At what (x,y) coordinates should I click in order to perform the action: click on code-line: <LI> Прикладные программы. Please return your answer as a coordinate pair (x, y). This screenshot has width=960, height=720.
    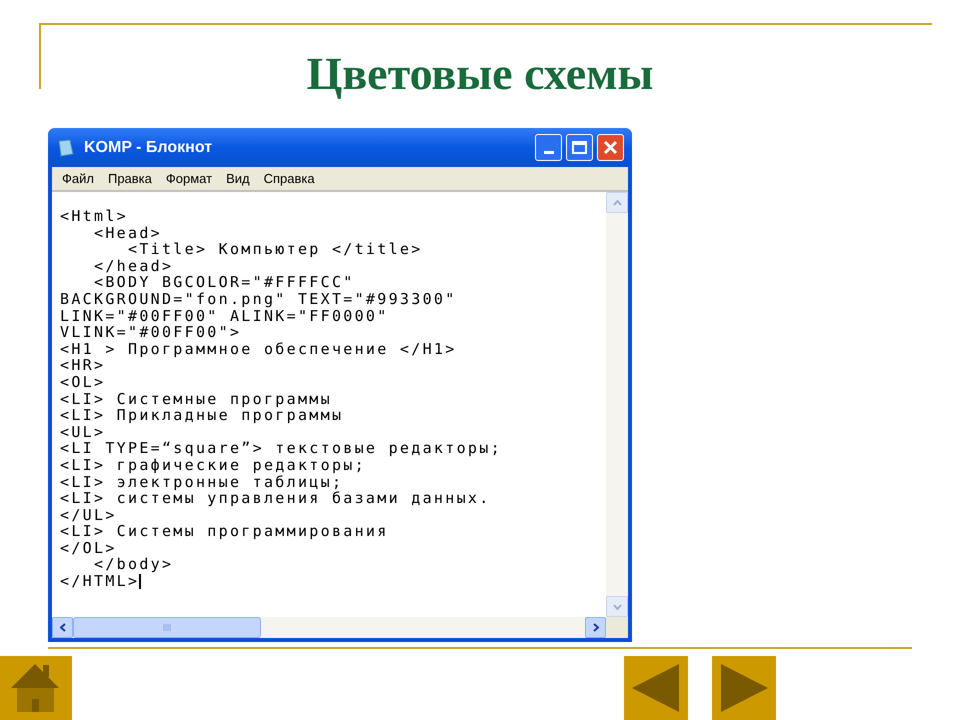
    Looking at the image, I should click on (202, 415).